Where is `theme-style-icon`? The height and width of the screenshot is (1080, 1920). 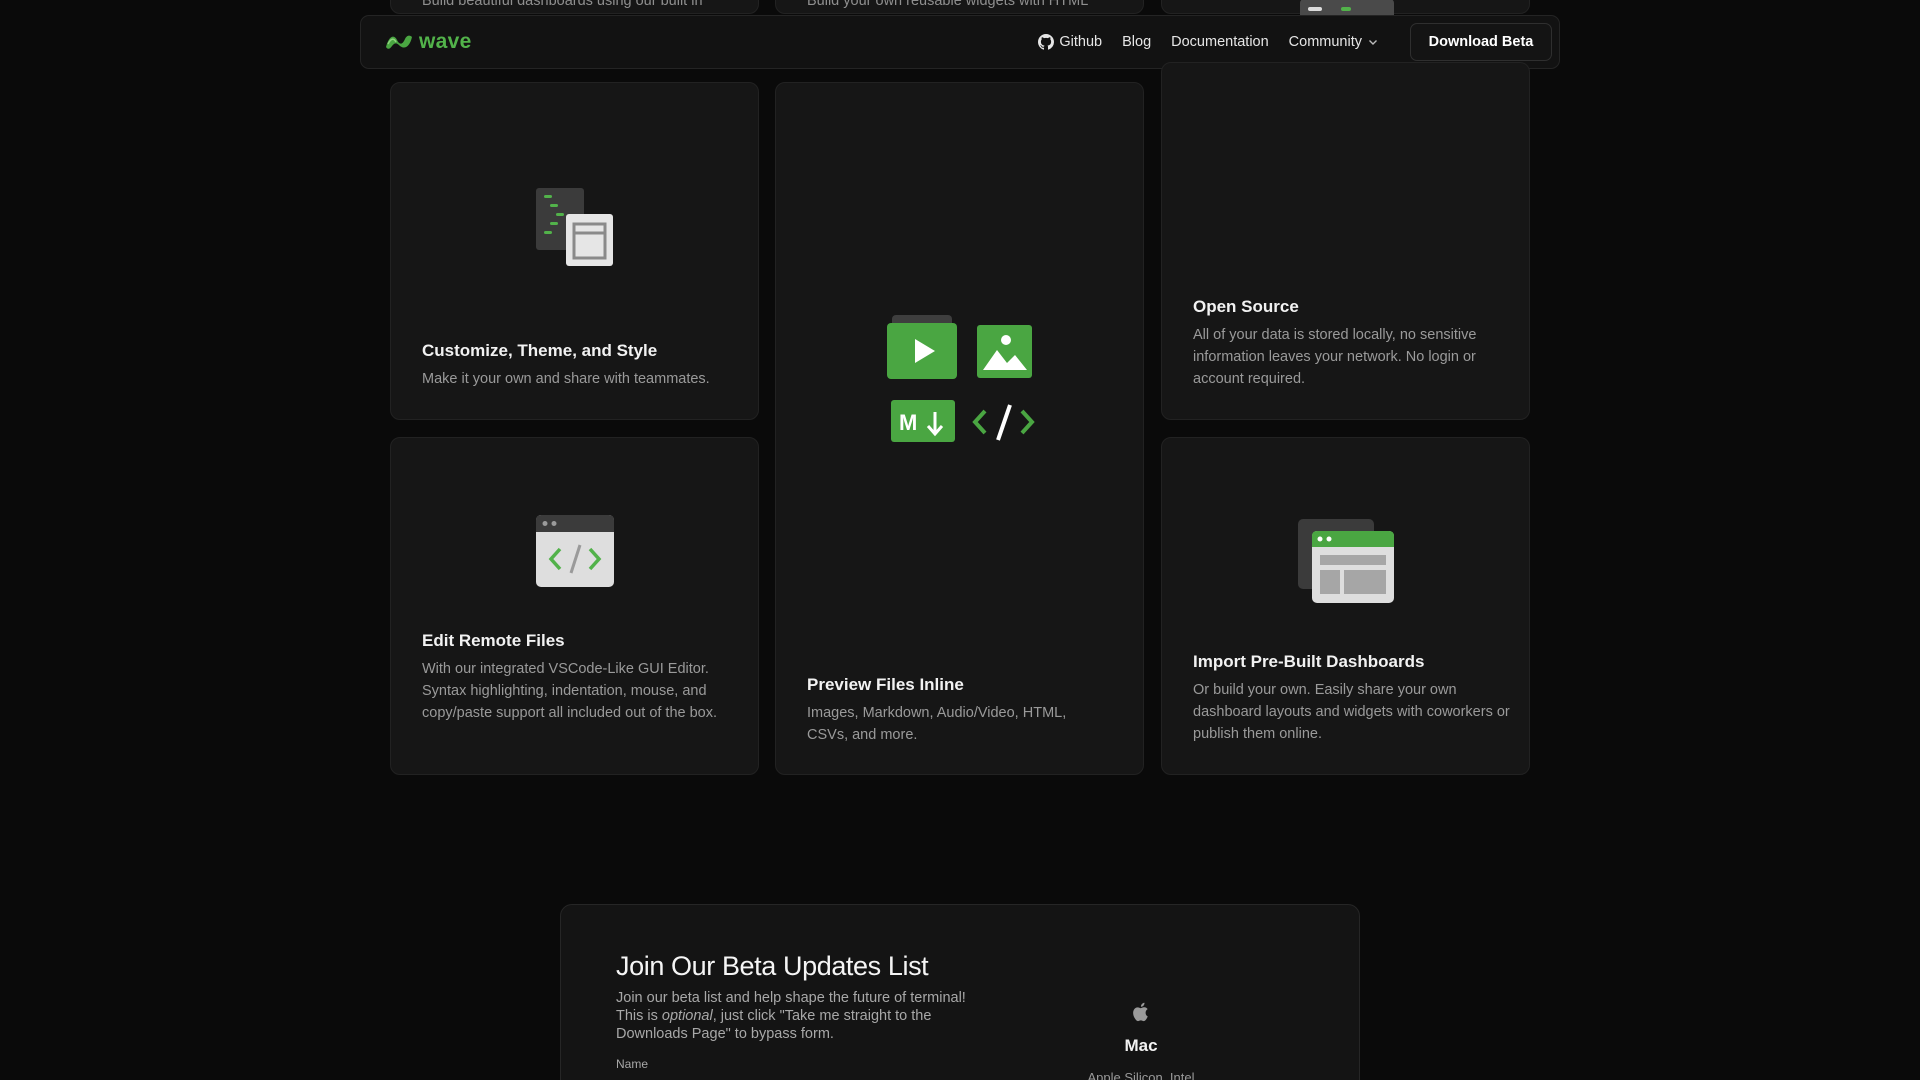 theme-style-icon is located at coordinates (574, 227).